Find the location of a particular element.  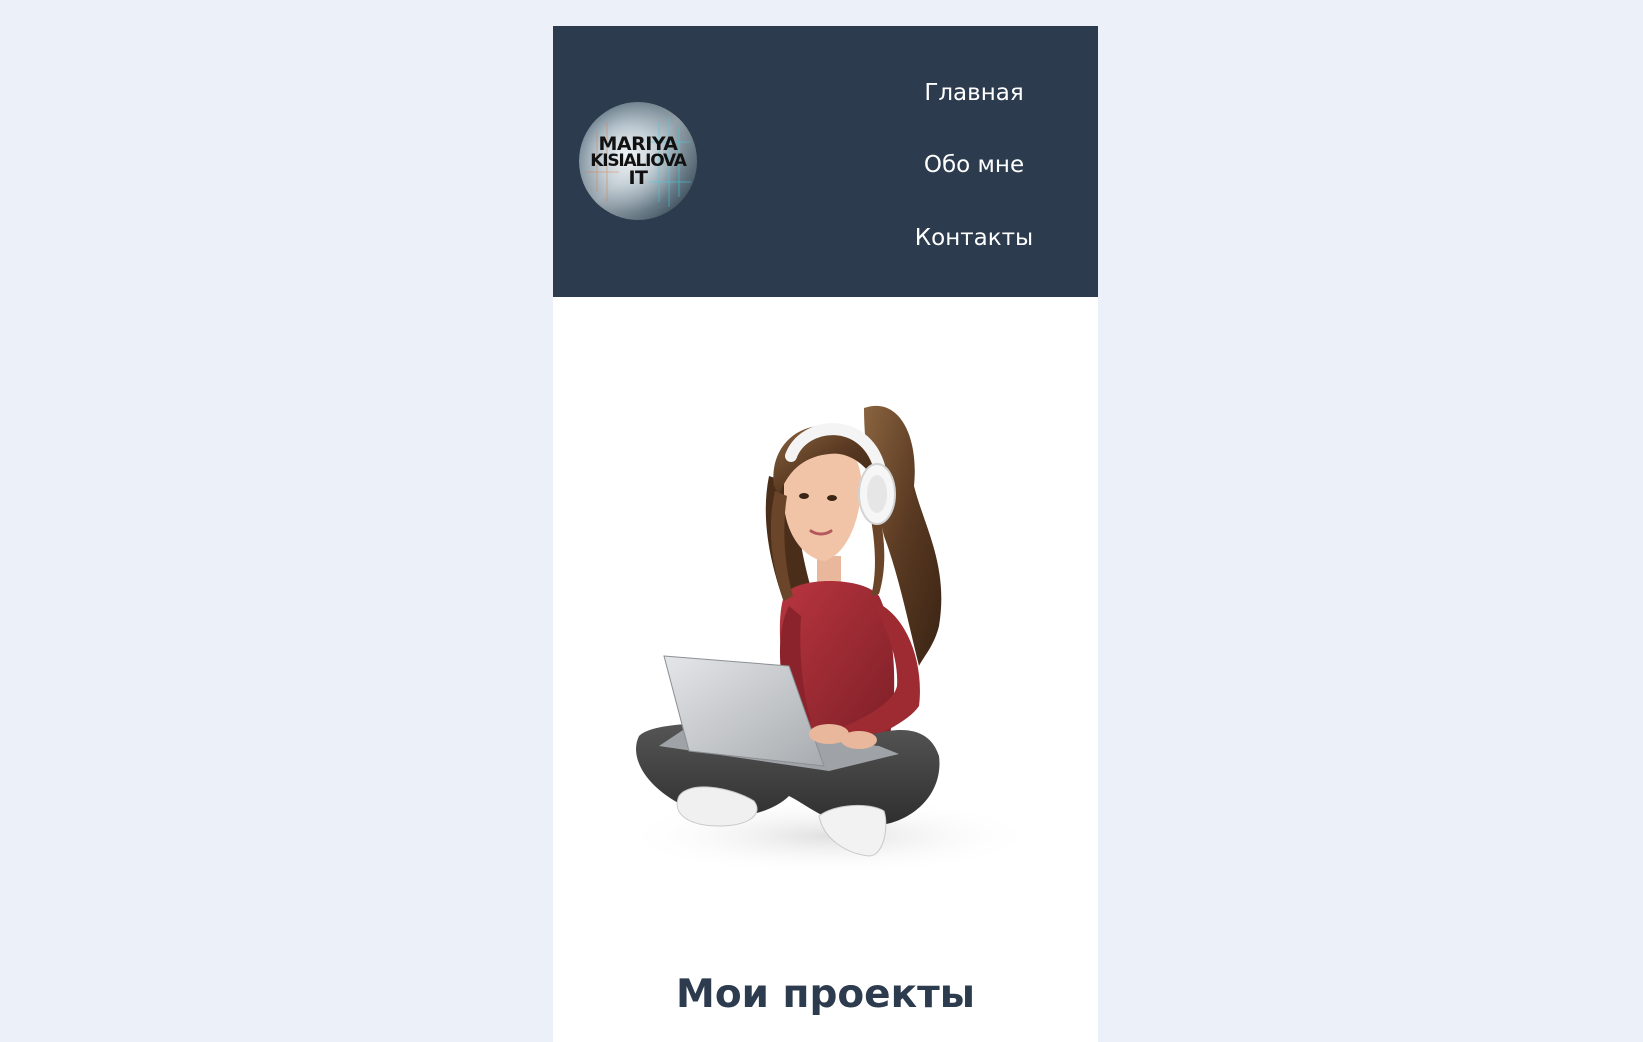

main-nav: Главная Обо мне Контакты is located at coordinates (998, 161).